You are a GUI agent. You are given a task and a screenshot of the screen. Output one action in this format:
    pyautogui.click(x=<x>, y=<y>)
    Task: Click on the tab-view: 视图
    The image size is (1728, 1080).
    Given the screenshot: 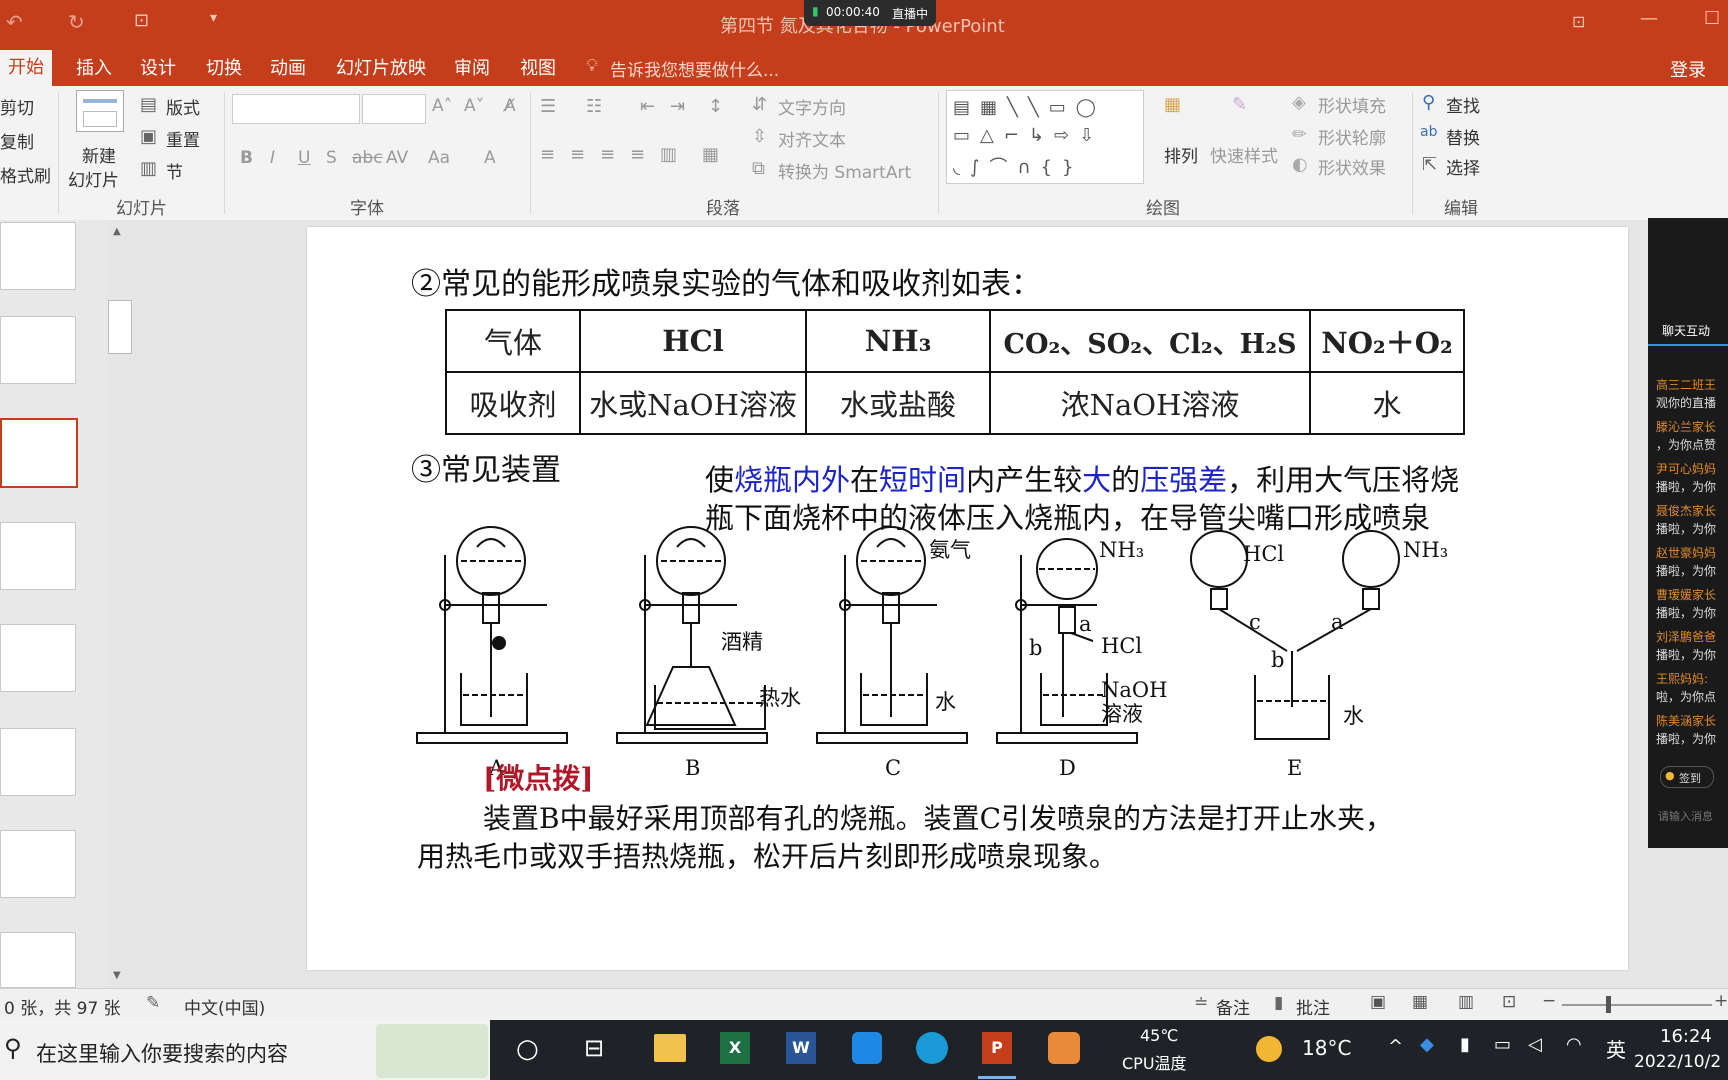 What is the action you would take?
    pyautogui.click(x=538, y=67)
    